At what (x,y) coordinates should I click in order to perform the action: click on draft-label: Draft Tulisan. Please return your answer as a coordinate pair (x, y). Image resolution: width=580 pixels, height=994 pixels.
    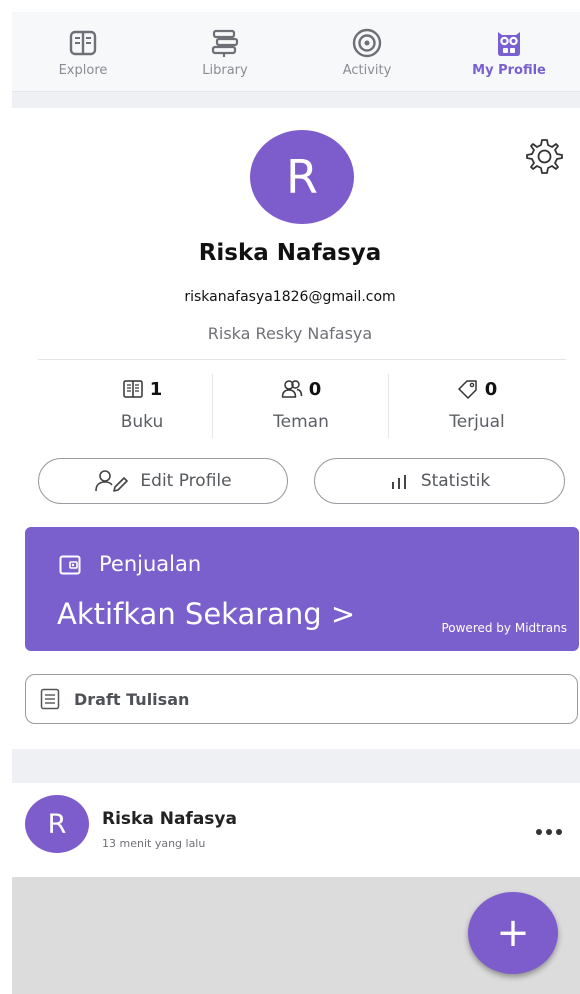
    Looking at the image, I should click on (132, 699).